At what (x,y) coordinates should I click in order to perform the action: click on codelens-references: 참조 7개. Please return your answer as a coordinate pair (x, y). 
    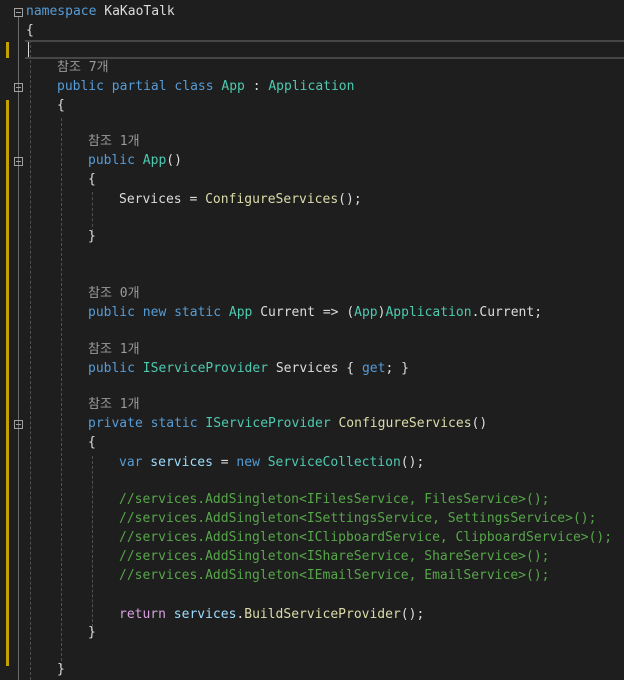
    Looking at the image, I should click on (83, 67).